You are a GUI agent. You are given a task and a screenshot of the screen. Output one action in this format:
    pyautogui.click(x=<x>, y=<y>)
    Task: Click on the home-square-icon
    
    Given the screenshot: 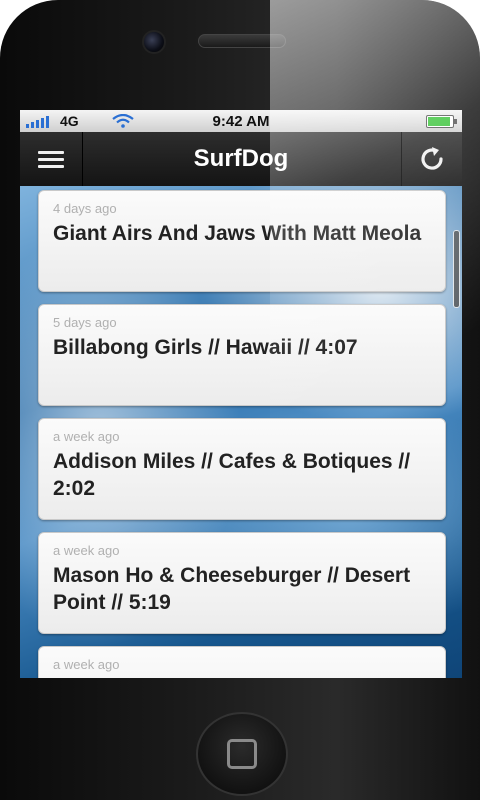 What is the action you would take?
    pyautogui.click(x=242, y=754)
    